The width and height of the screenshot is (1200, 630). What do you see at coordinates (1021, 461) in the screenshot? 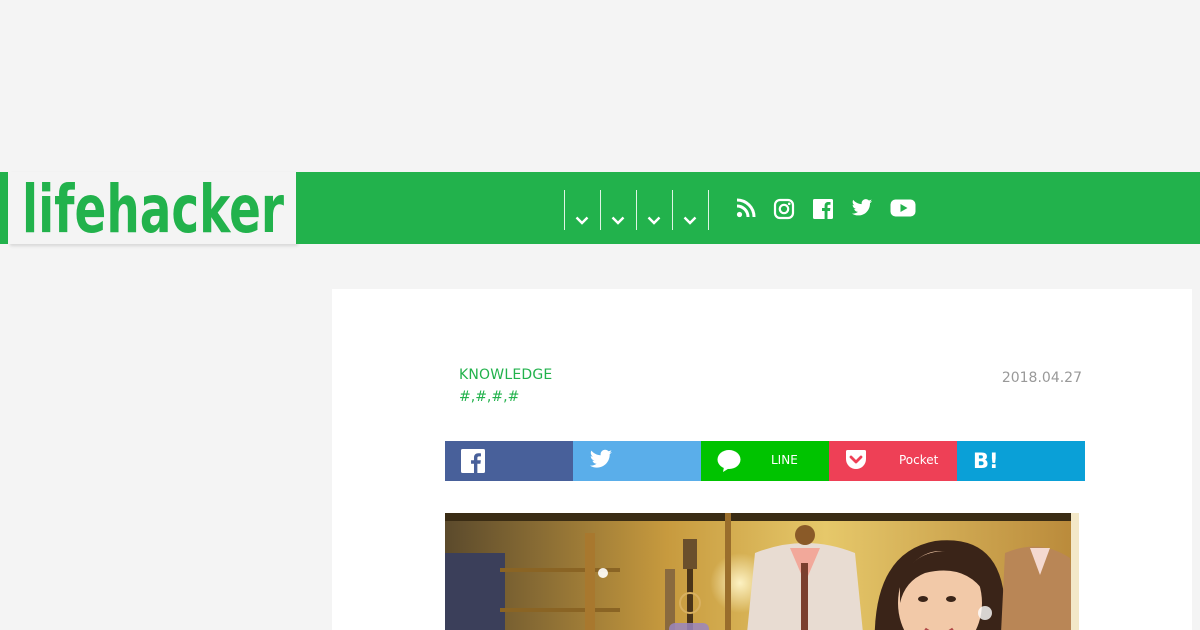
I see `share-hatena-button: B!` at bounding box center [1021, 461].